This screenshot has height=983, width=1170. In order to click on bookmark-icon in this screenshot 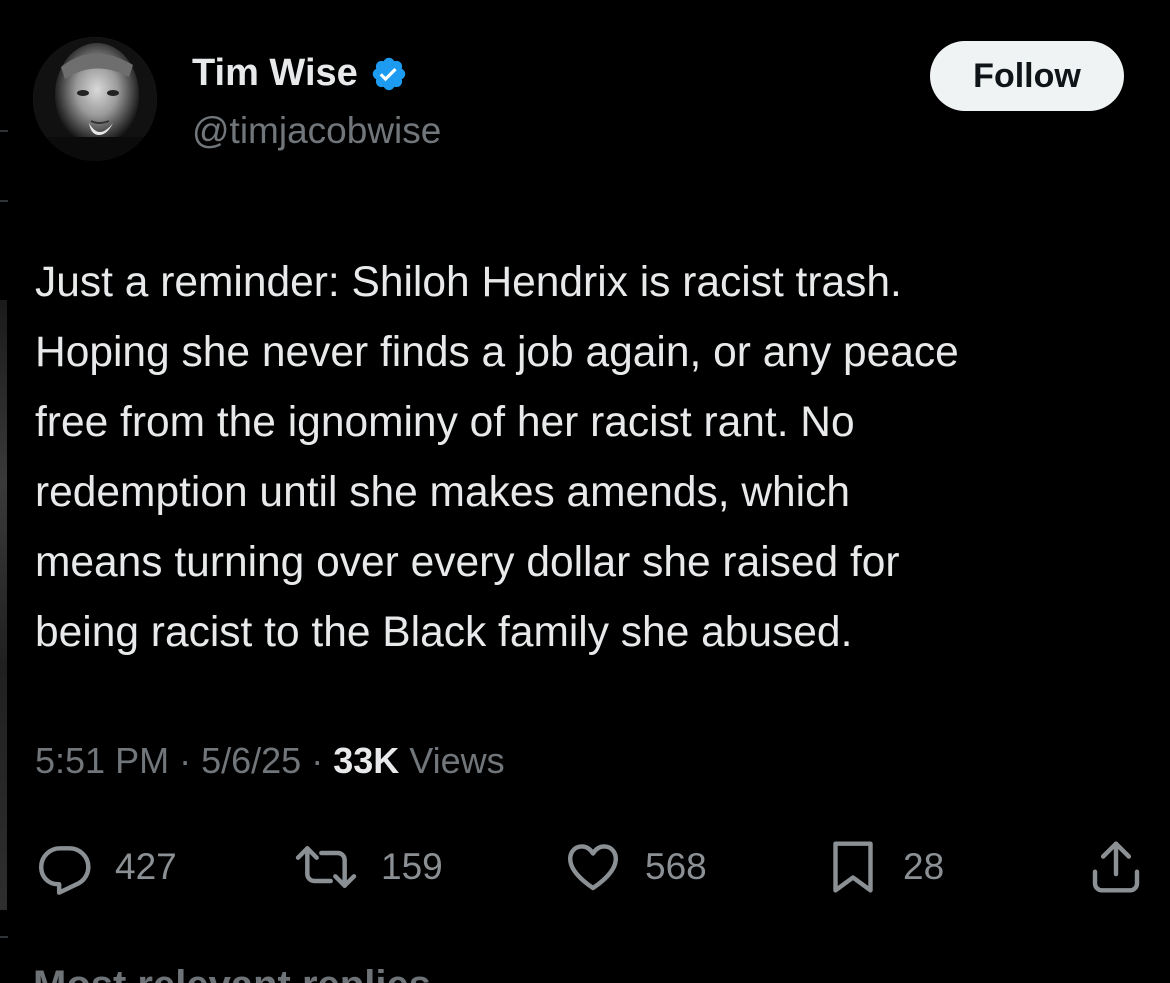, I will do `click(853, 867)`.